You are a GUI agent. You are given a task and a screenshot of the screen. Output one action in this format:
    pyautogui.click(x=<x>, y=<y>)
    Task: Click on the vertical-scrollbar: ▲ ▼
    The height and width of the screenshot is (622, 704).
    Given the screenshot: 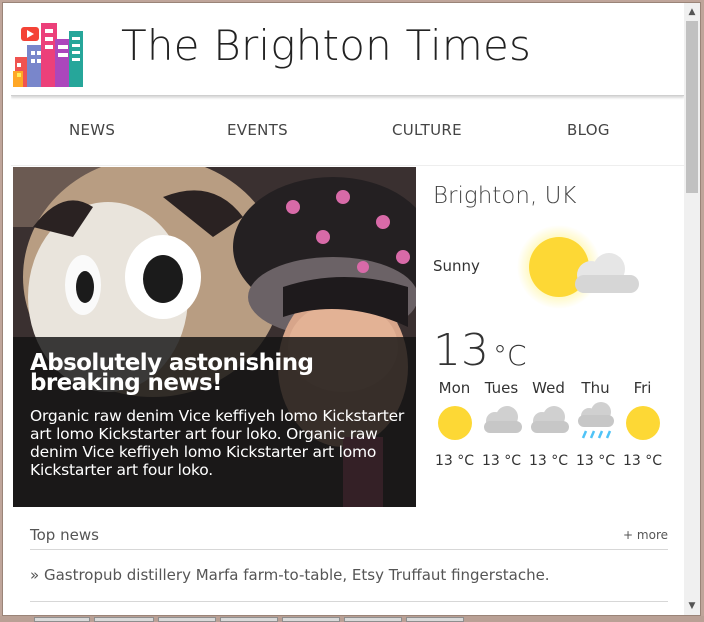 What is the action you would take?
    pyautogui.click(x=692, y=309)
    